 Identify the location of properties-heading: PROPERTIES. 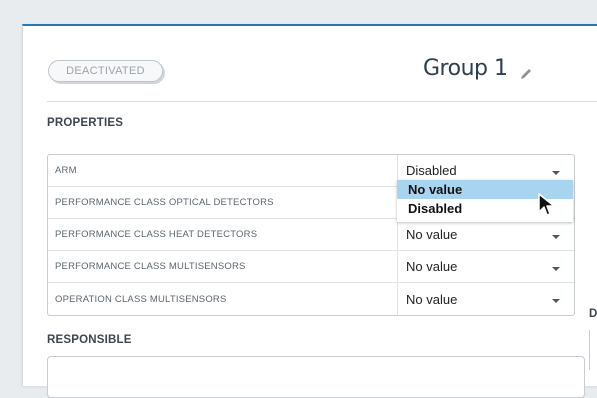
(85, 123).